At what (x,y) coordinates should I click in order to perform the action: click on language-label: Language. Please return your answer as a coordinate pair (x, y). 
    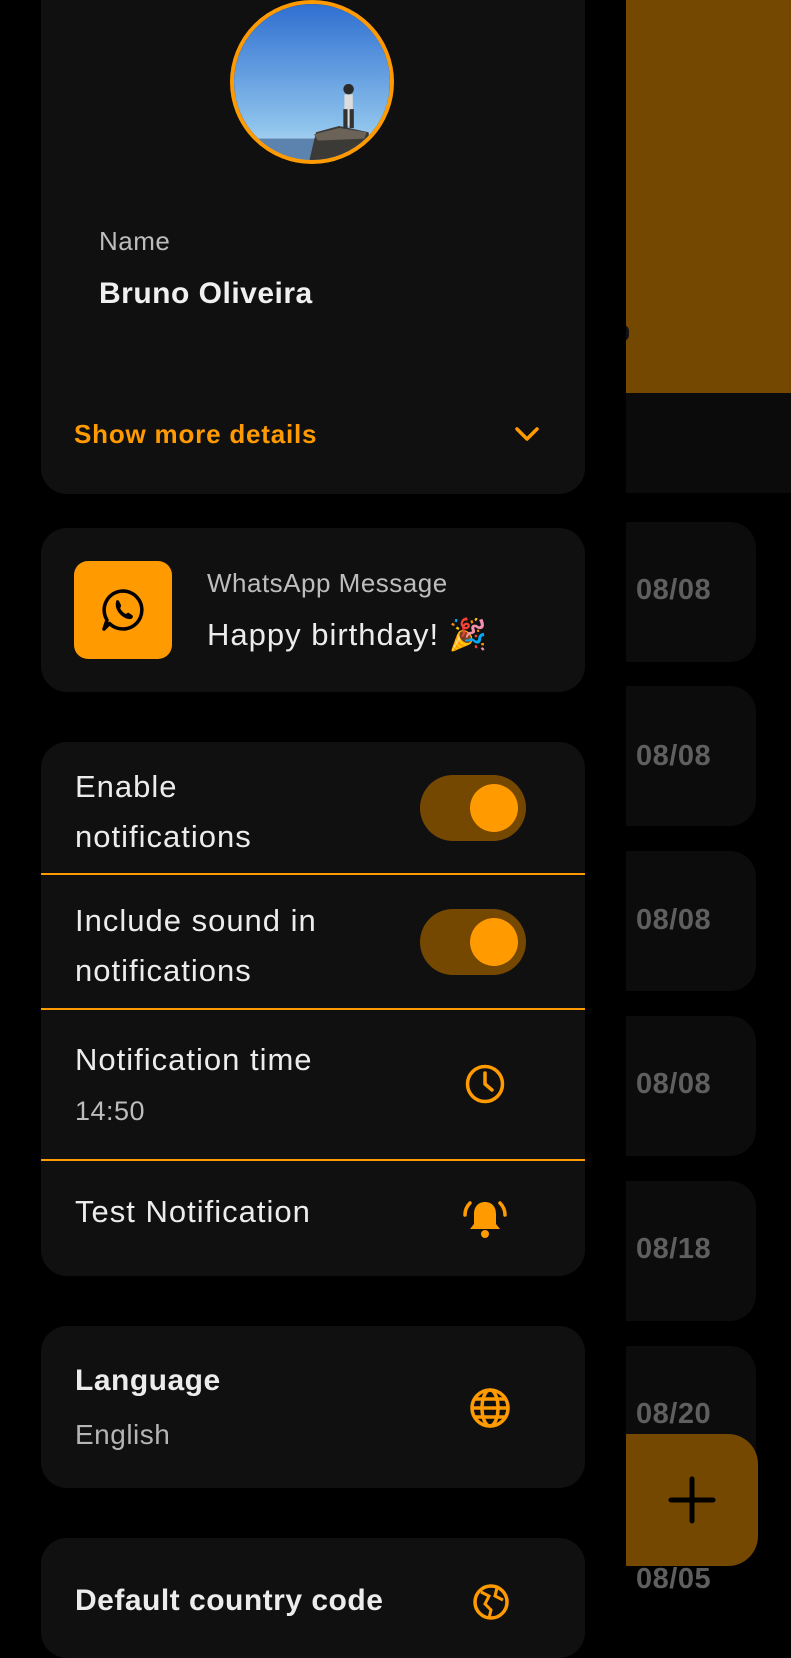
    Looking at the image, I should click on (148, 1380).